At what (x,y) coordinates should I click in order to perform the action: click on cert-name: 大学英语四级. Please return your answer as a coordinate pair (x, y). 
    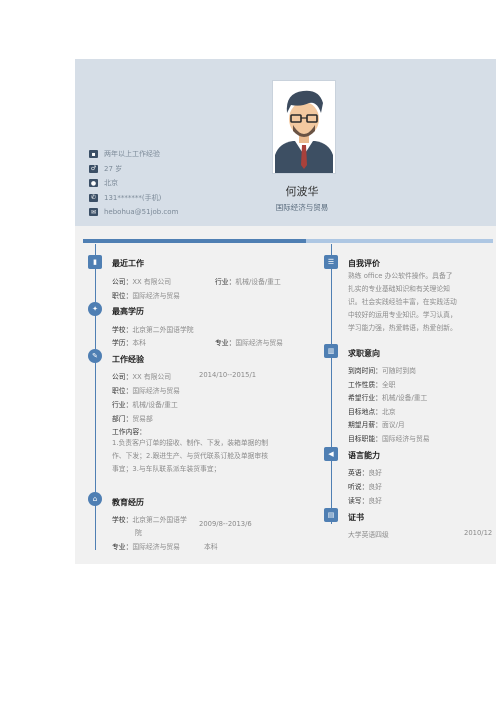
    Looking at the image, I should click on (368, 535).